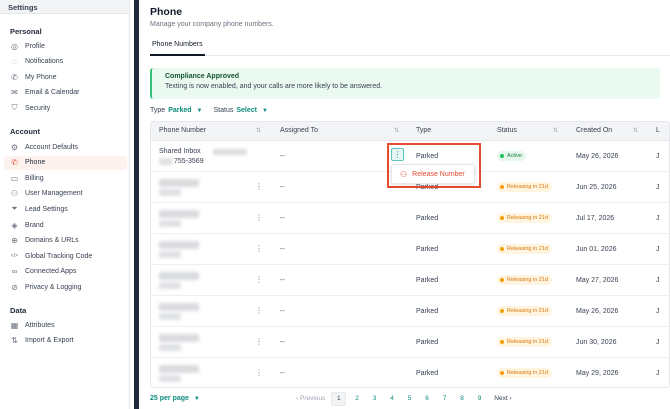  What do you see at coordinates (14, 108) in the screenshot?
I see `shield-icon: ⛉` at bounding box center [14, 108].